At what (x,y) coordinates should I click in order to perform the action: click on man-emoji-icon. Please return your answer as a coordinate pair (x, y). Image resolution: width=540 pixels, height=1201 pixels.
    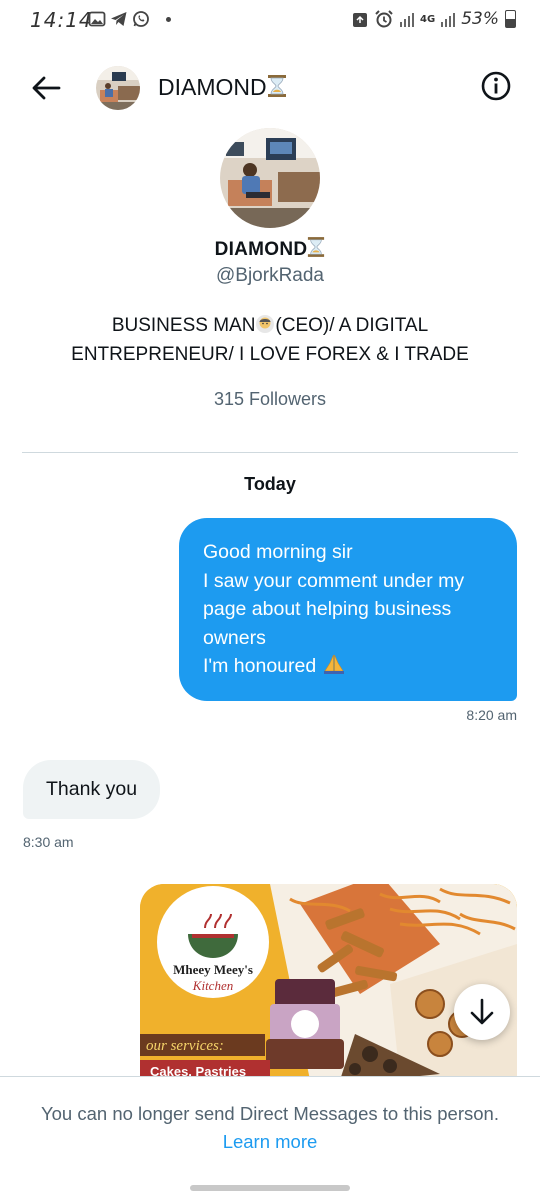
    Looking at the image, I should click on (265, 324).